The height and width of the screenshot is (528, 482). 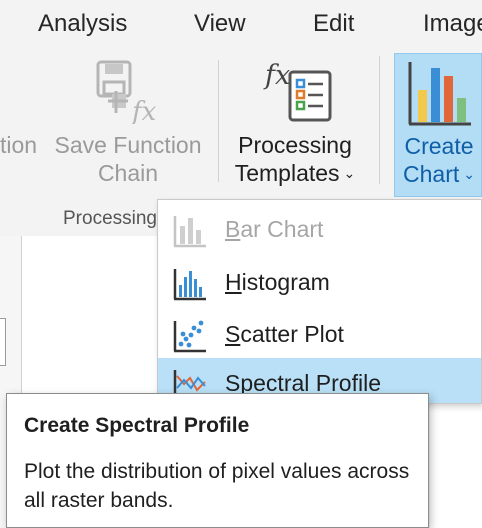 What do you see at coordinates (439, 146) in the screenshot?
I see `create-chart-label-1: Create` at bounding box center [439, 146].